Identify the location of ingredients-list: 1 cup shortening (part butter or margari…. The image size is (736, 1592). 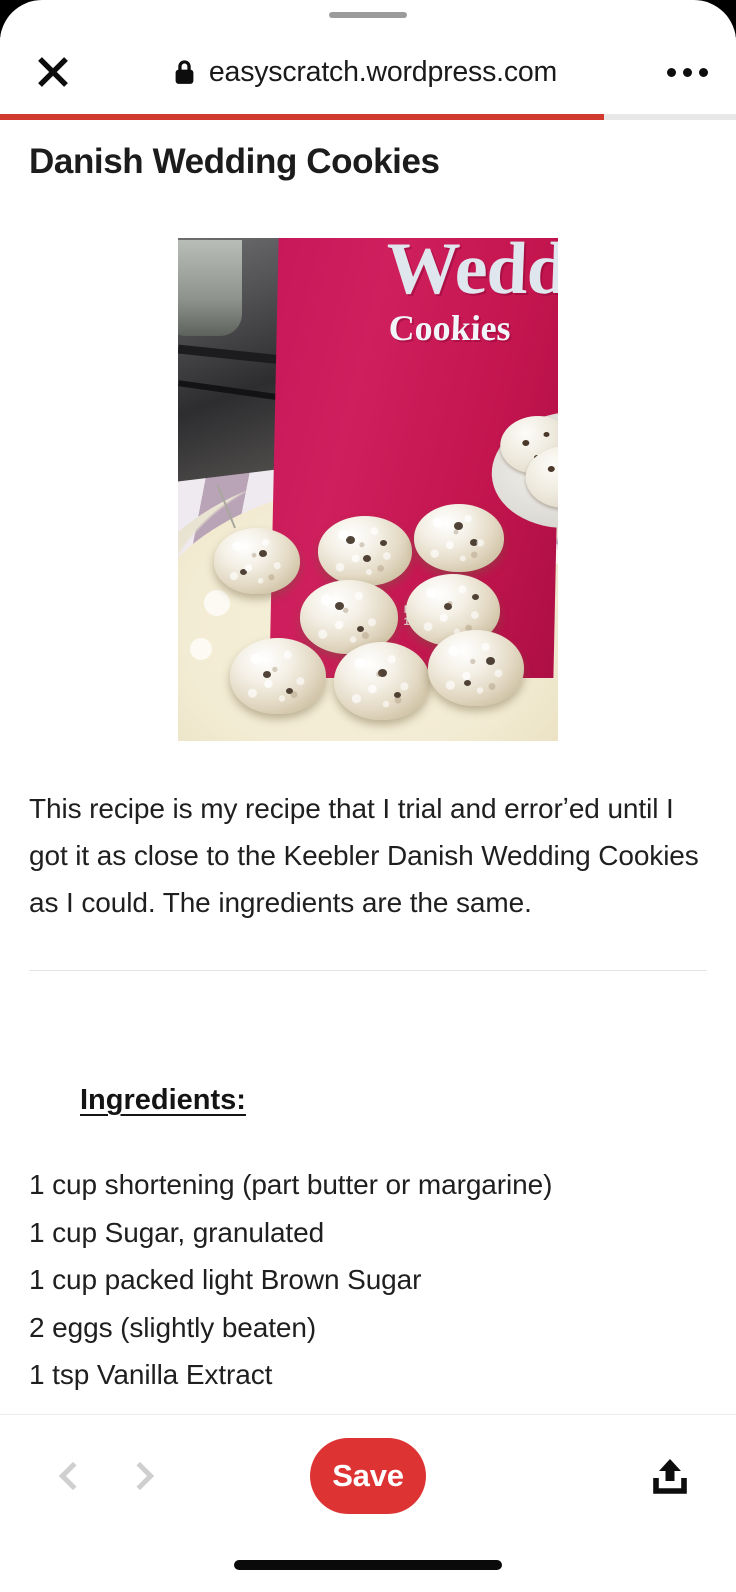
(368, 1289).